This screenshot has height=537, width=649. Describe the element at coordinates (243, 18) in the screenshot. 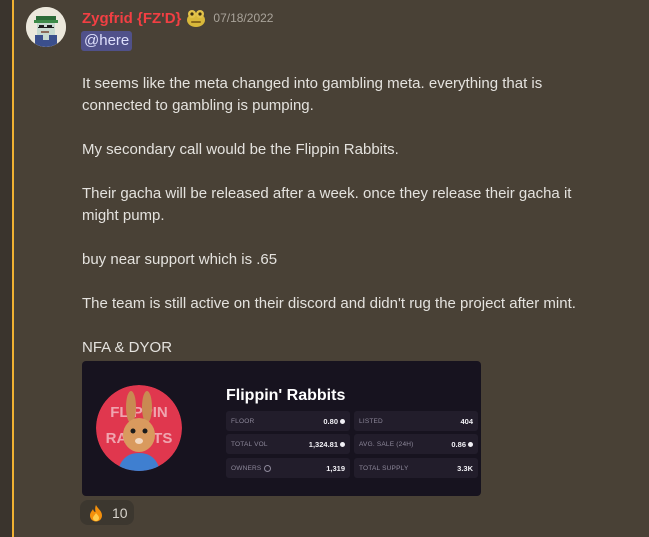

I see `message-timestamp: 07/18/2022` at that location.